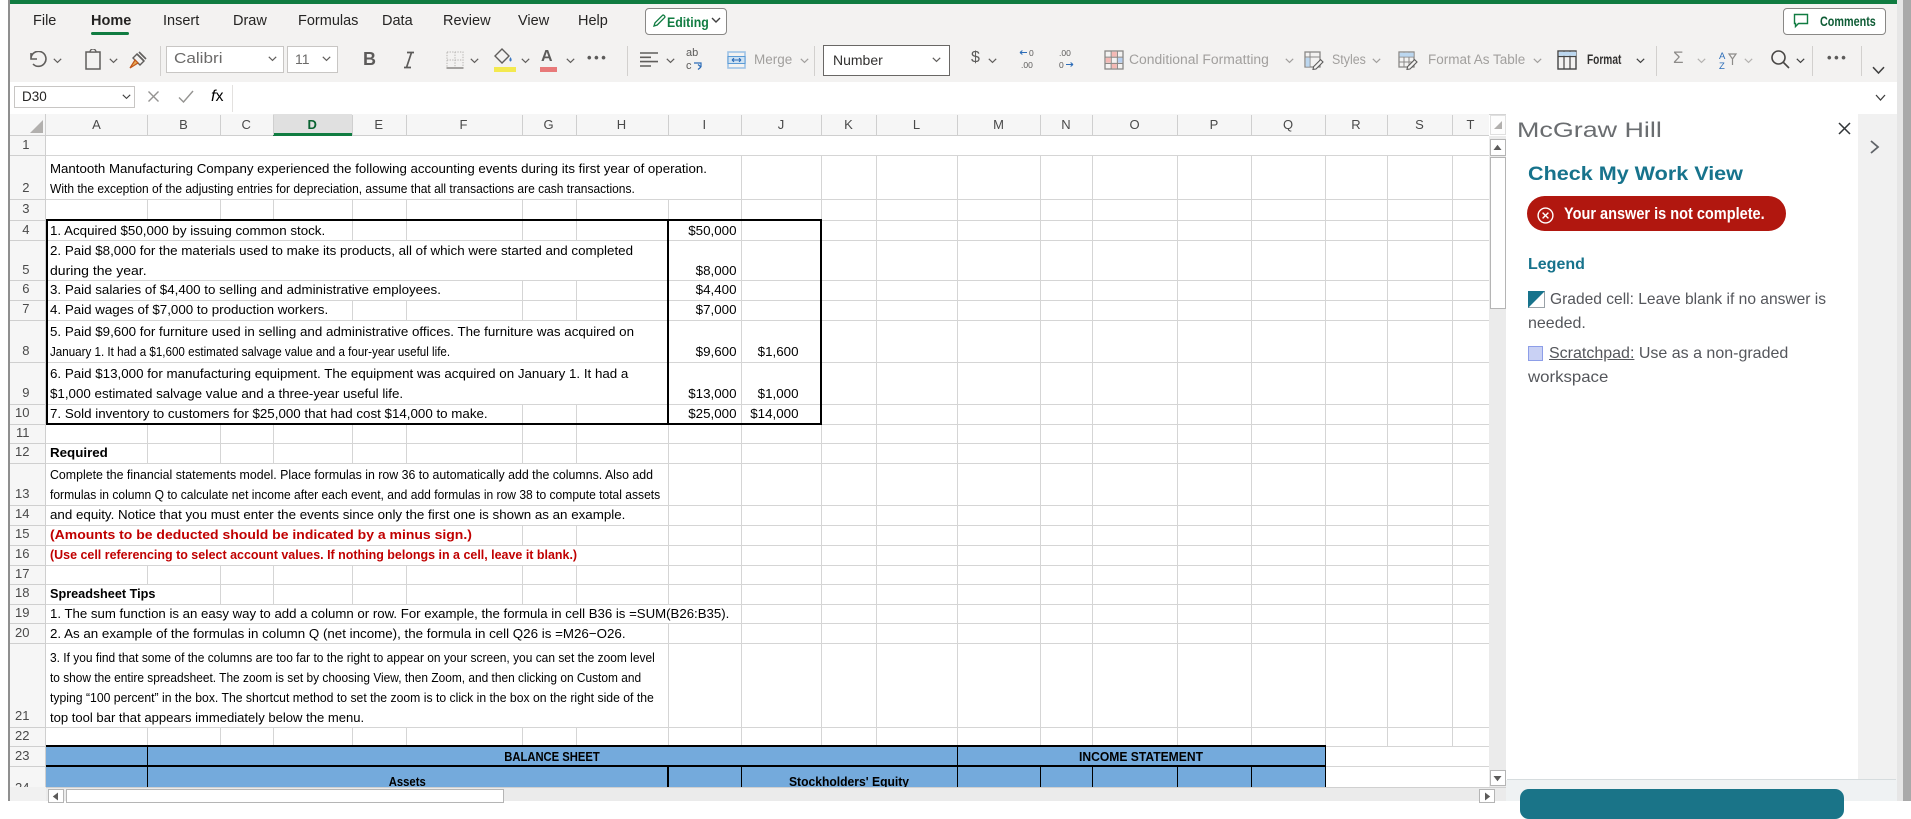 Image resolution: width=1911 pixels, height=819 pixels. What do you see at coordinates (1722, 65) in the screenshot?
I see `svg-text: Z` at bounding box center [1722, 65].